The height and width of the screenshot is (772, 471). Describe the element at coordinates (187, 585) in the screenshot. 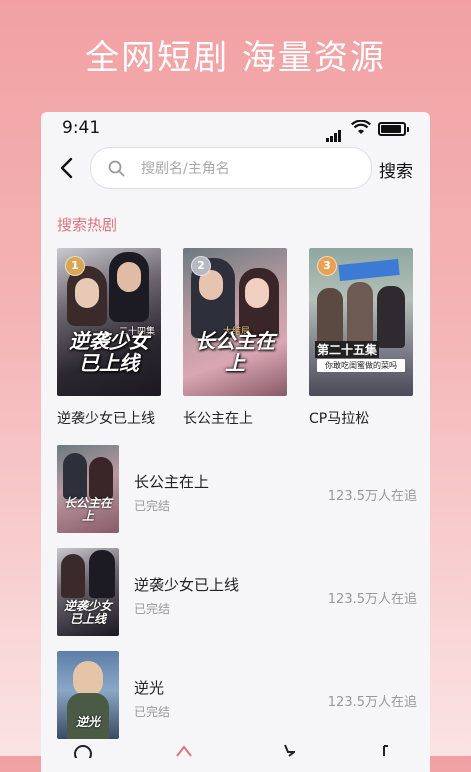

I see `list-item-title: 逆袭少女已上线` at that location.